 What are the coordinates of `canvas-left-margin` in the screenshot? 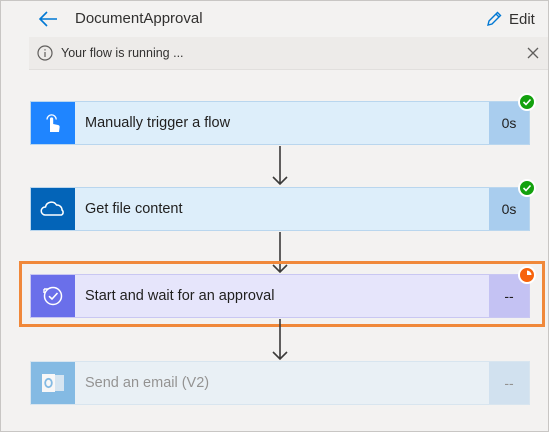 It's located at (15, 234).